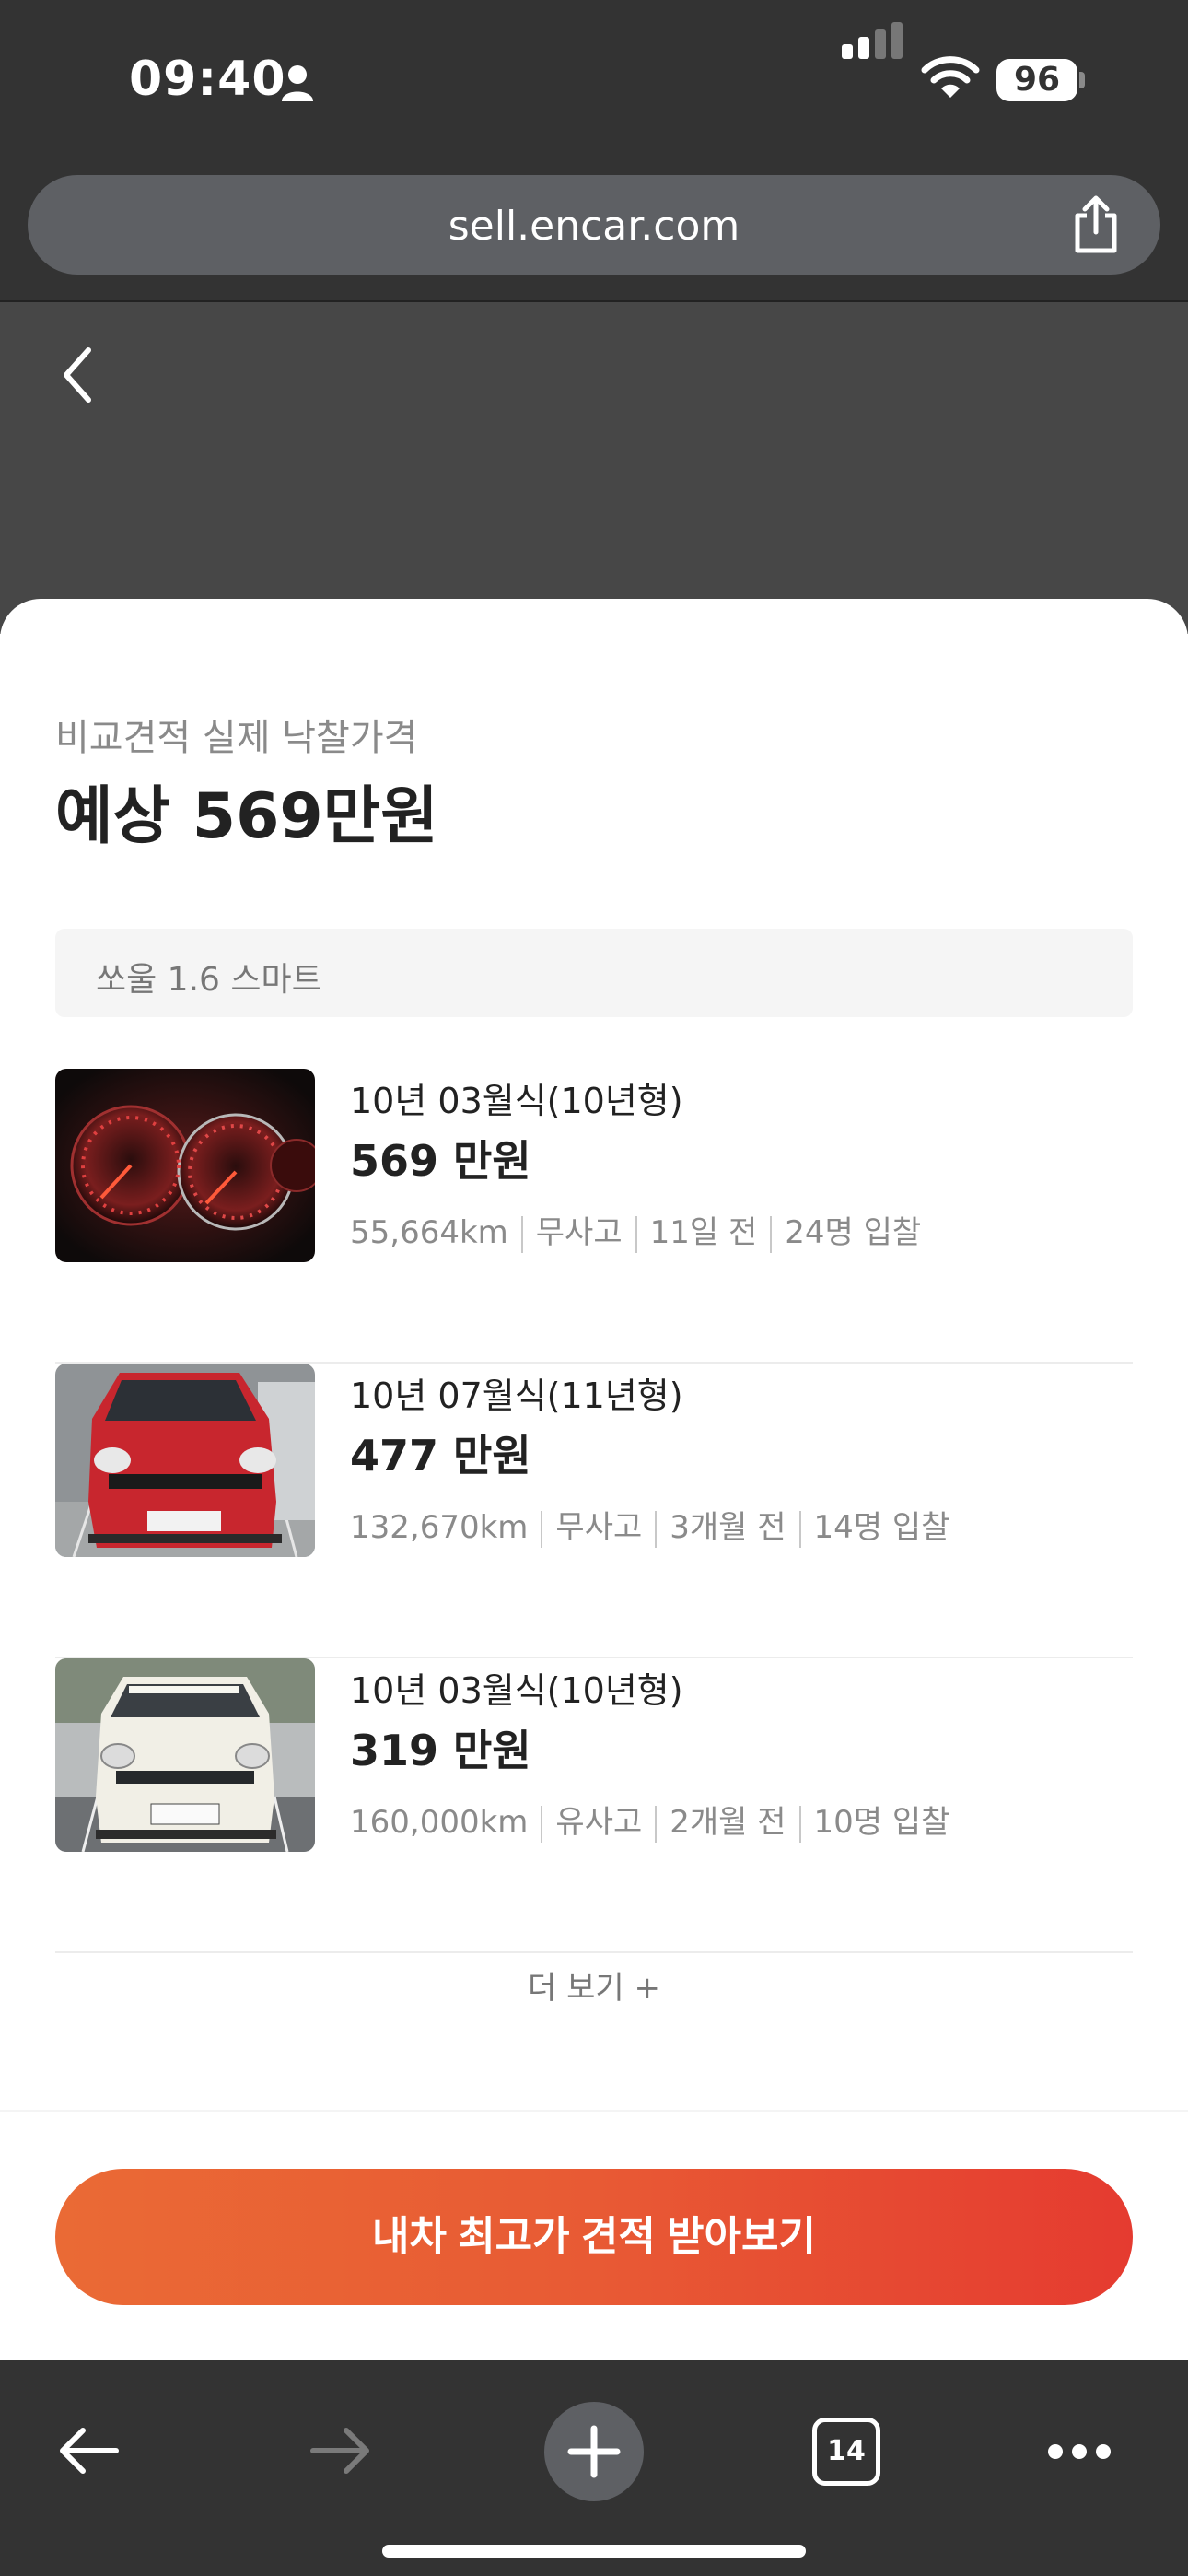  I want to click on browser-address-area: sell.encar.com, so click(594, 229).